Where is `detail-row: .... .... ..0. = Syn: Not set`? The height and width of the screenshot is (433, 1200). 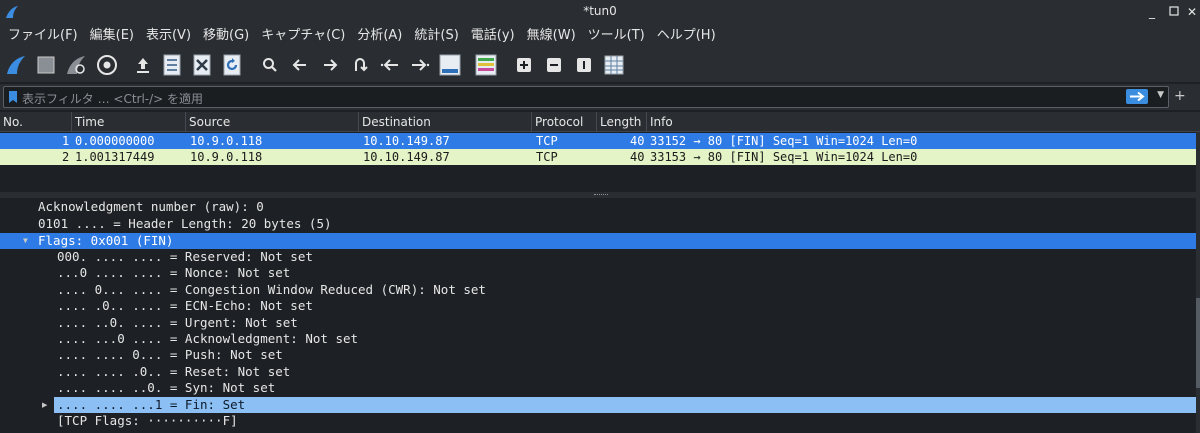 detail-row: .... .... ..0. = Syn: Not set is located at coordinates (598, 388).